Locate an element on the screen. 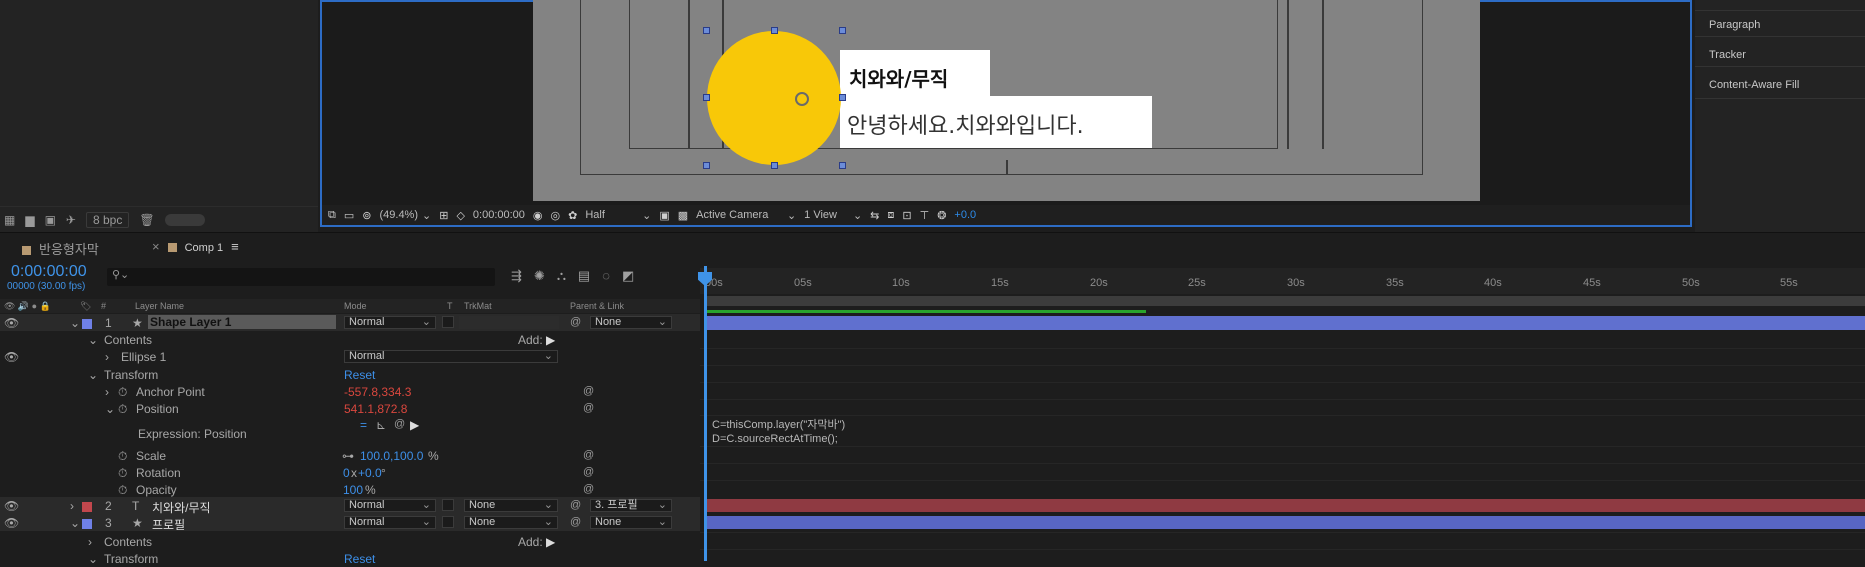 The width and height of the screenshot is (1865, 567). layer3-duration-bar is located at coordinates (1285, 522).